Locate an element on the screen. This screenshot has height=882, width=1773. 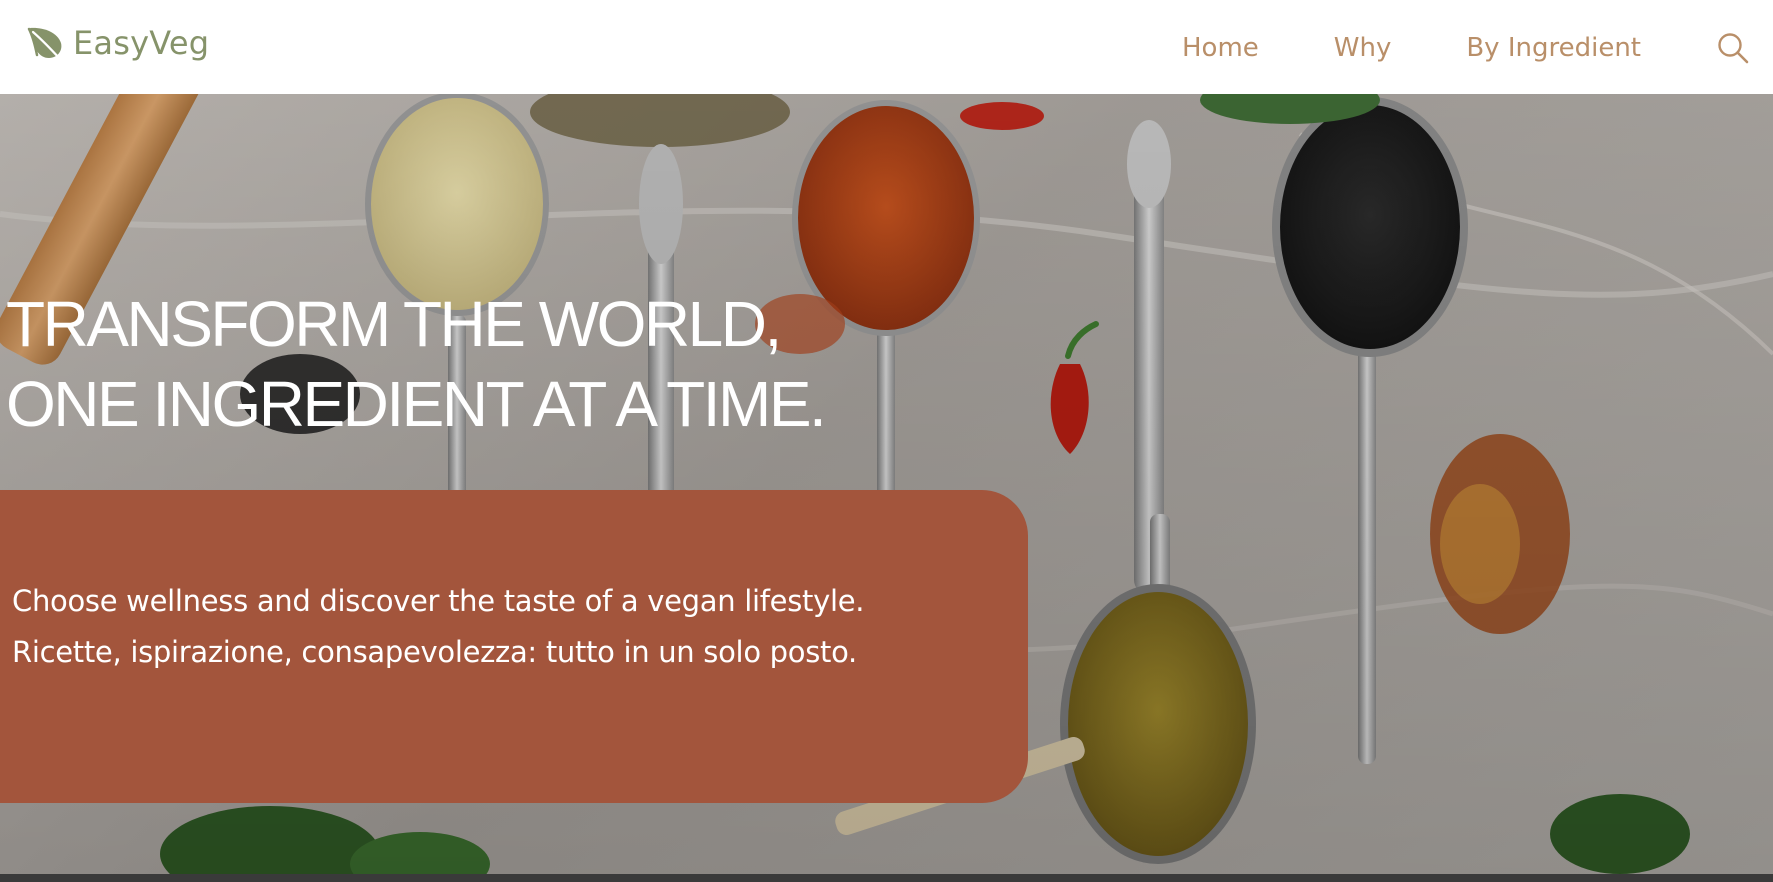
hero-title-line-1: TRANSFORM THE WORLD, is located at coordinates (394, 324).